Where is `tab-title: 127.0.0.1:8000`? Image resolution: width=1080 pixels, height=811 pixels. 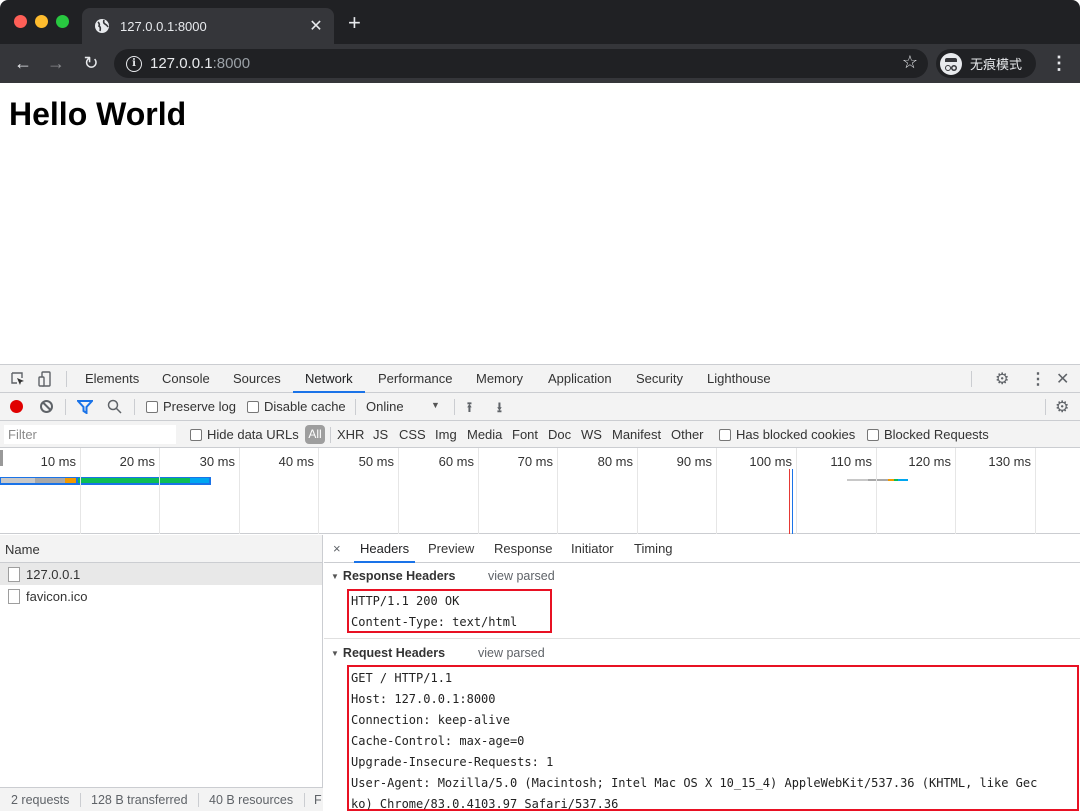
tab-title: 127.0.0.1:8000 is located at coordinates (163, 26).